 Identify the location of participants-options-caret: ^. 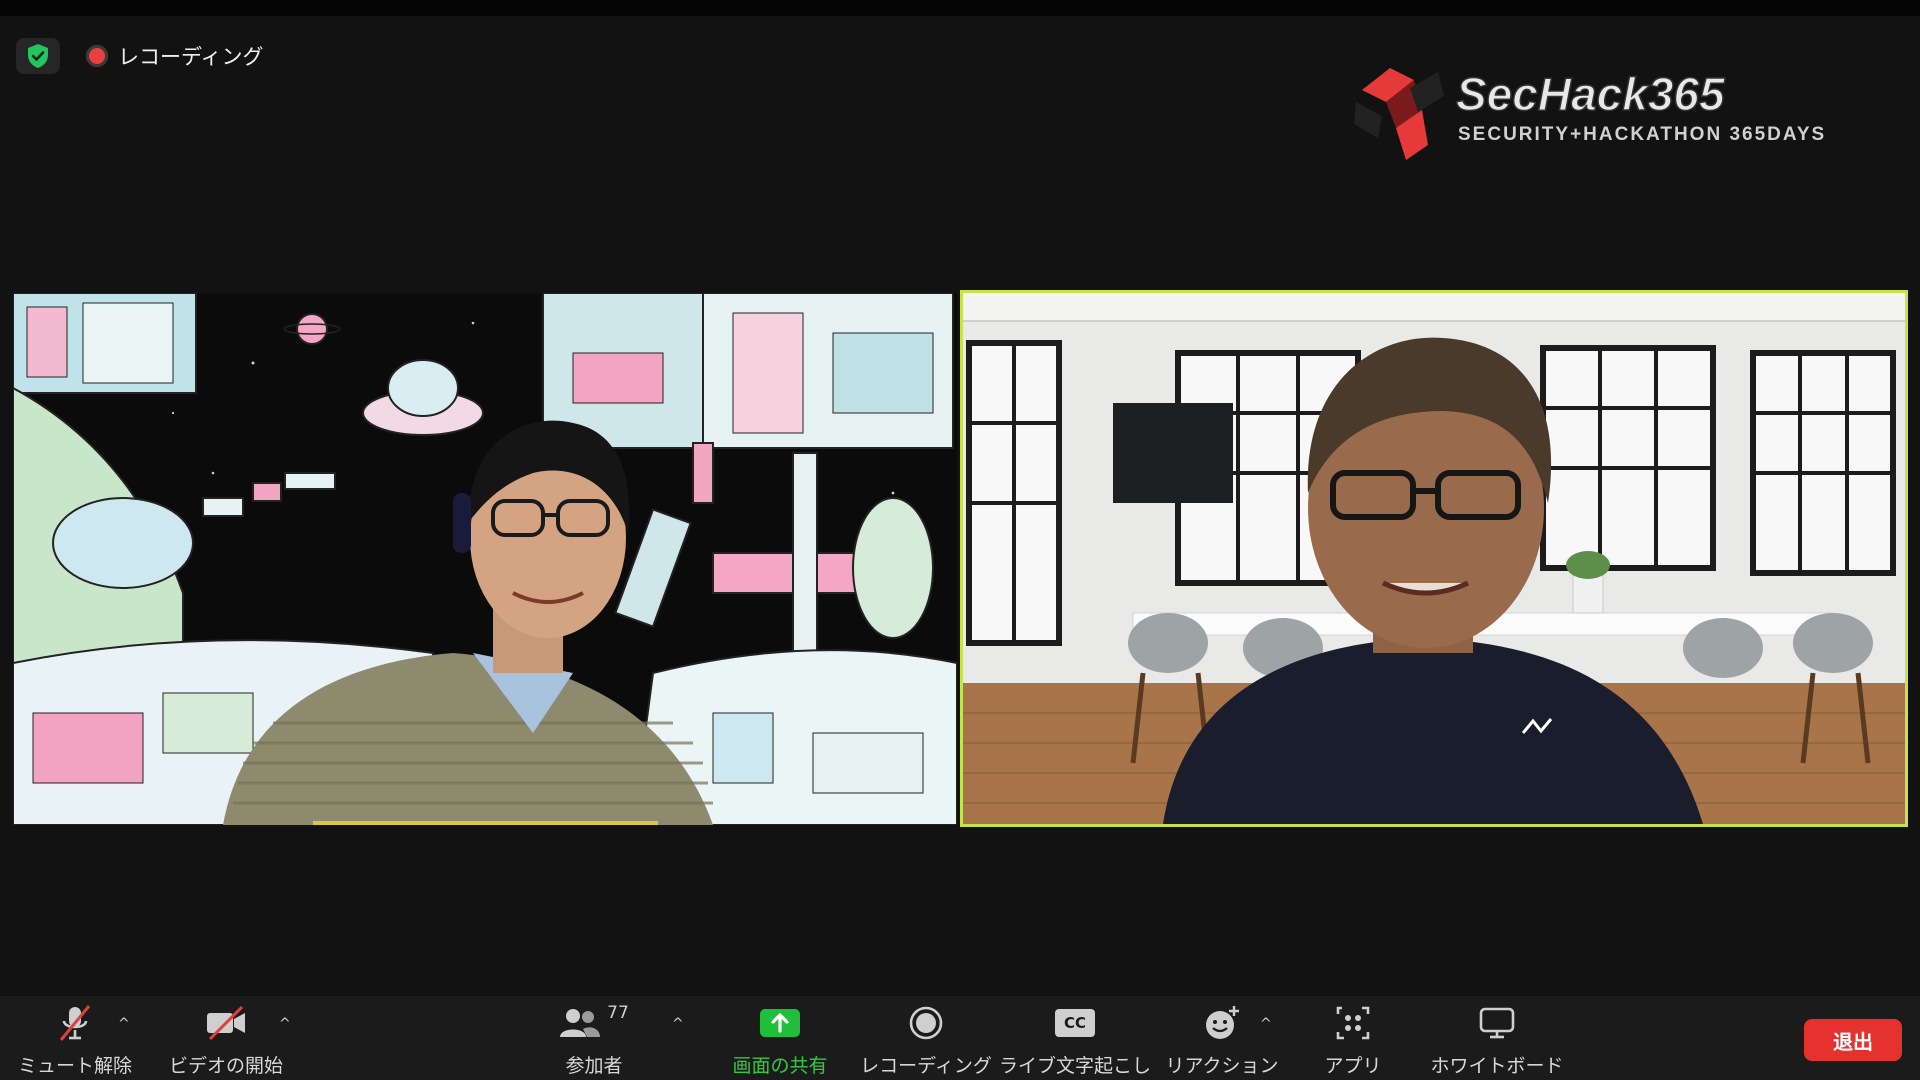
(678, 1024).